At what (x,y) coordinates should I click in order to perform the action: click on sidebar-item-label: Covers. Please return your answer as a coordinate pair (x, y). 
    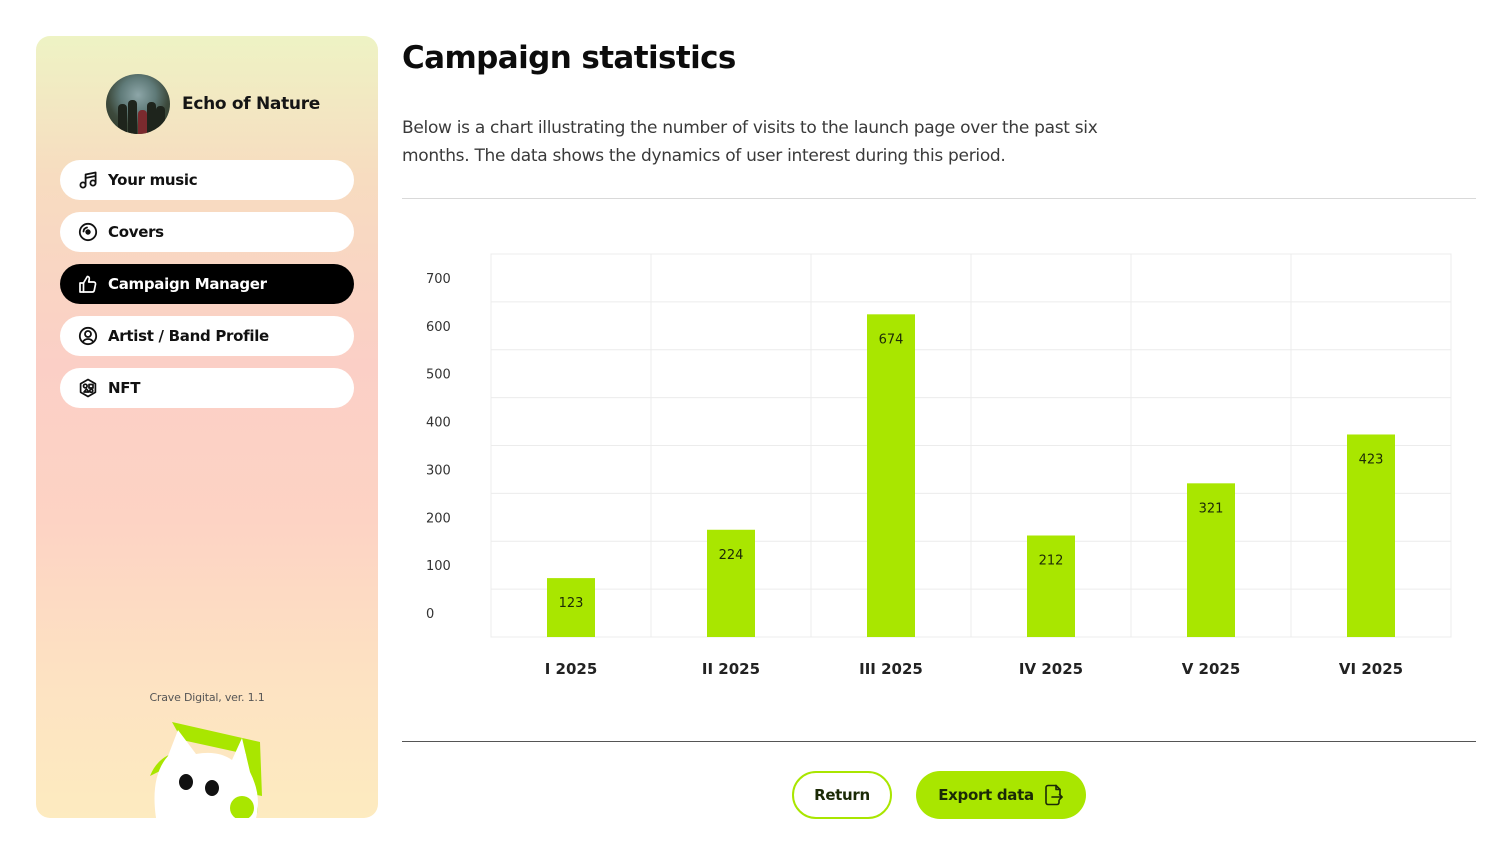
    Looking at the image, I should click on (136, 232).